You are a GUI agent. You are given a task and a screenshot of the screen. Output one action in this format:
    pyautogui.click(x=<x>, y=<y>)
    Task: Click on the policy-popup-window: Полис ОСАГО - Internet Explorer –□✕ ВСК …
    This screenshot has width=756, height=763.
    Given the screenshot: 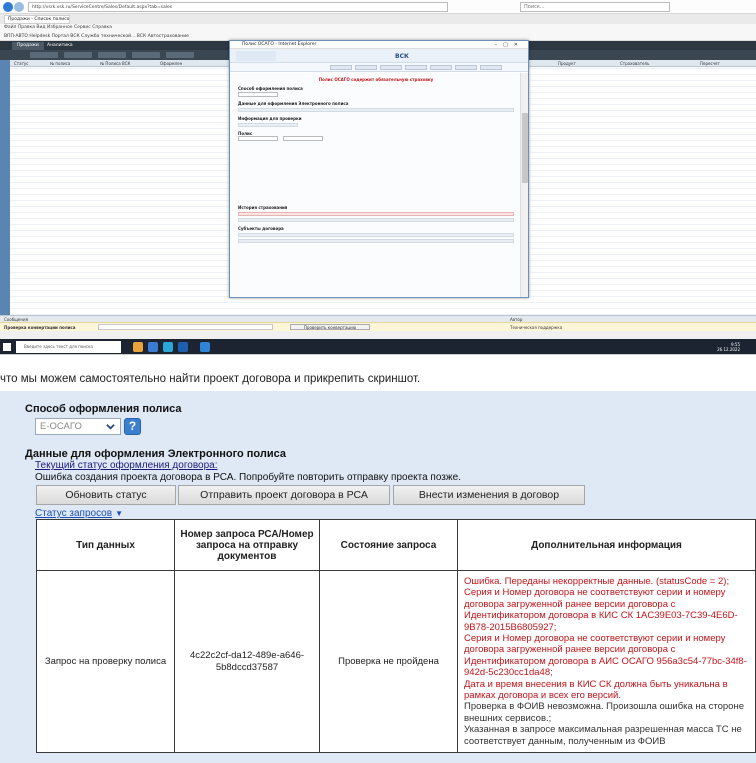 What is the action you would take?
    pyautogui.click(x=379, y=169)
    